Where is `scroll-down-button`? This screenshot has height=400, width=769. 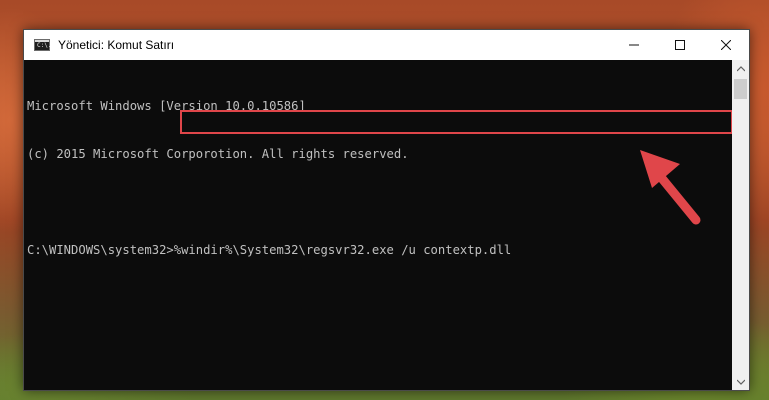 scroll-down-button is located at coordinates (740, 381).